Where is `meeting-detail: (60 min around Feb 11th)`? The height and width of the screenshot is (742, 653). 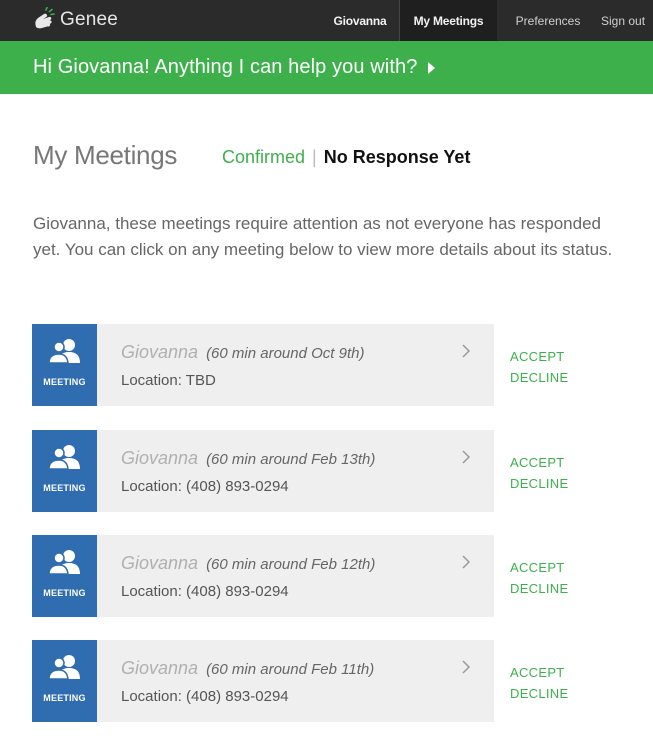
meeting-detail: (60 min around Feb 11th) is located at coordinates (290, 669).